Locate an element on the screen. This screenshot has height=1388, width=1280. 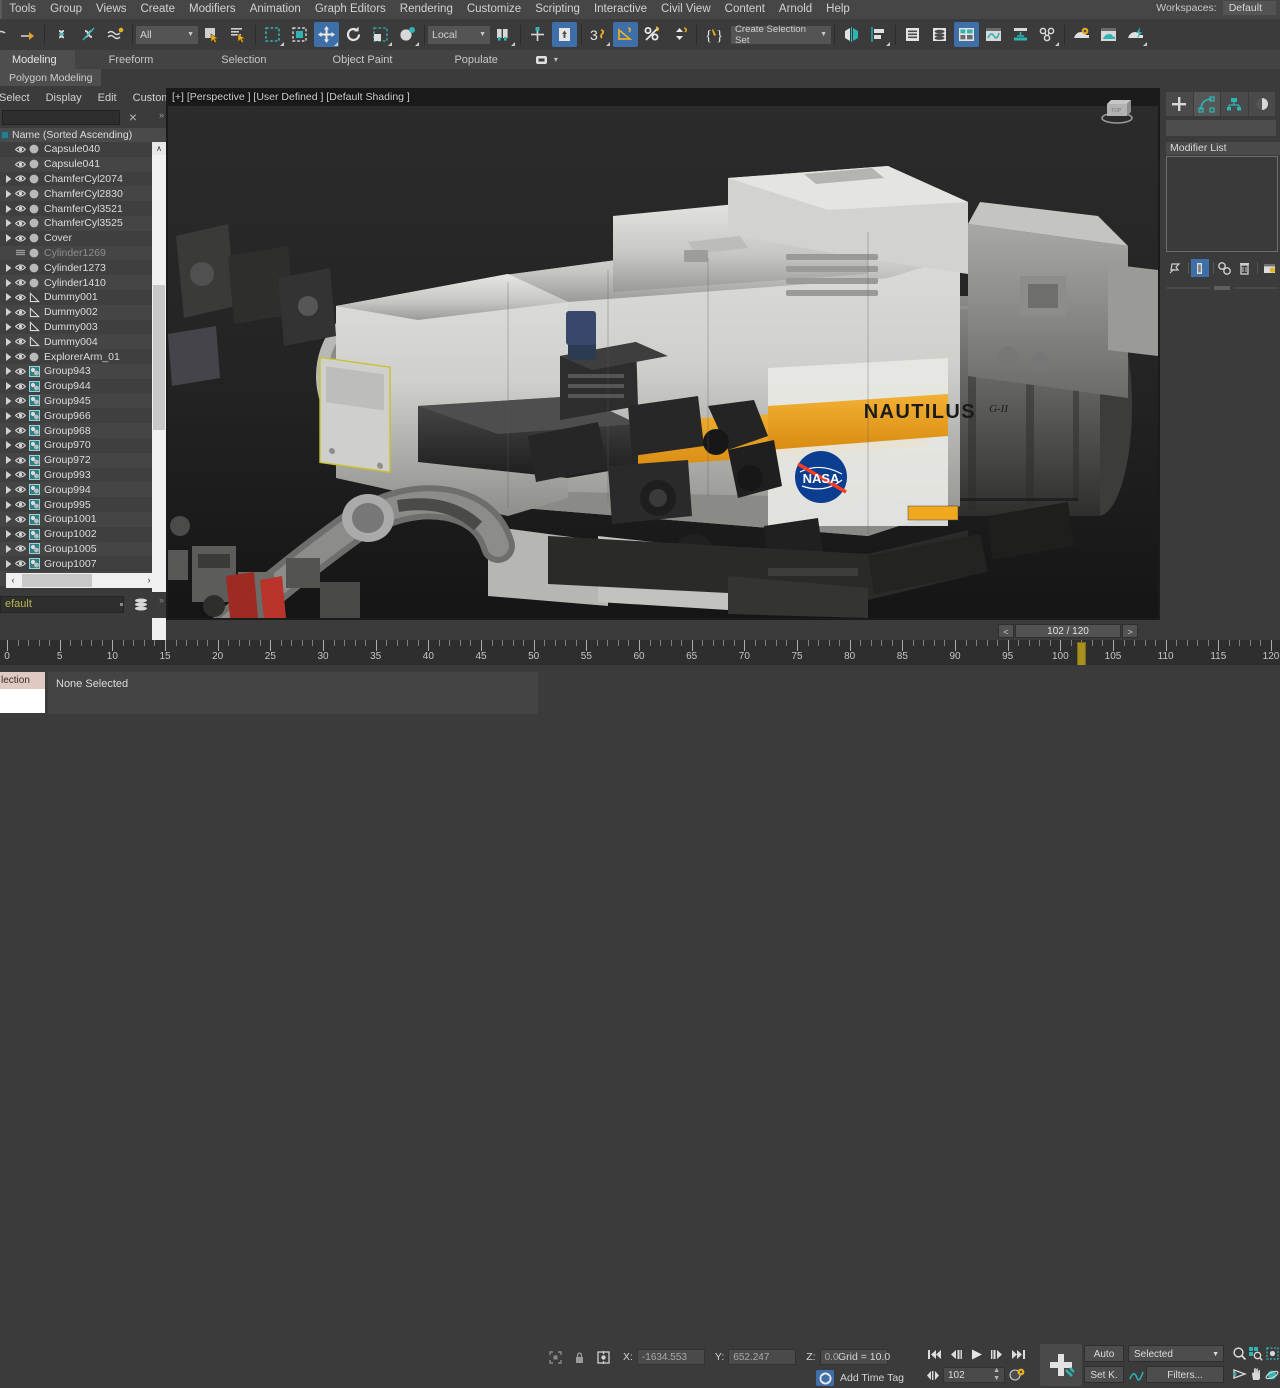
use-pivot-point-center-icon is located at coordinates (503, 34).